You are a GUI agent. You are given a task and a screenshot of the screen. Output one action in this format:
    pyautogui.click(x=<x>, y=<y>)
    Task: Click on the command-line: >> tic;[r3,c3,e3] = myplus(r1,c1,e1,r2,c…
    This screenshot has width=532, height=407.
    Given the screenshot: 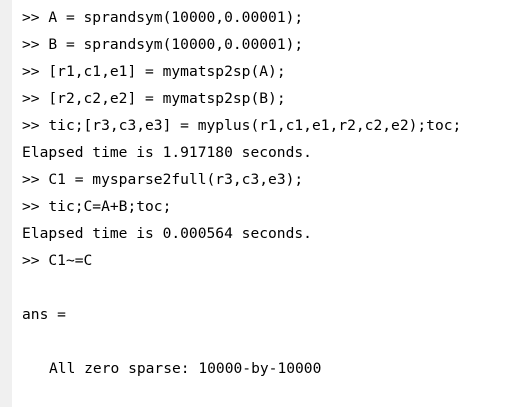 What is the action you would take?
    pyautogui.click(x=274, y=125)
    